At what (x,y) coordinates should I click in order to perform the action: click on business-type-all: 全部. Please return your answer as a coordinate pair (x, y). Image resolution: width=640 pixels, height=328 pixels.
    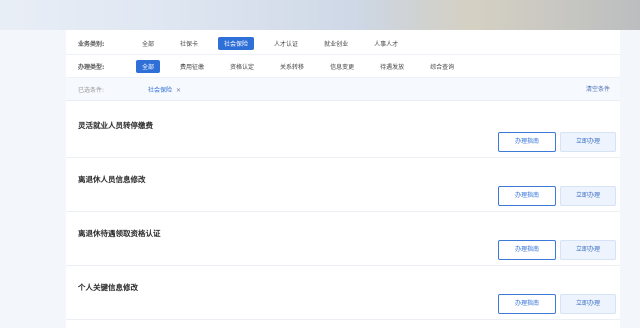
    Looking at the image, I should click on (148, 43).